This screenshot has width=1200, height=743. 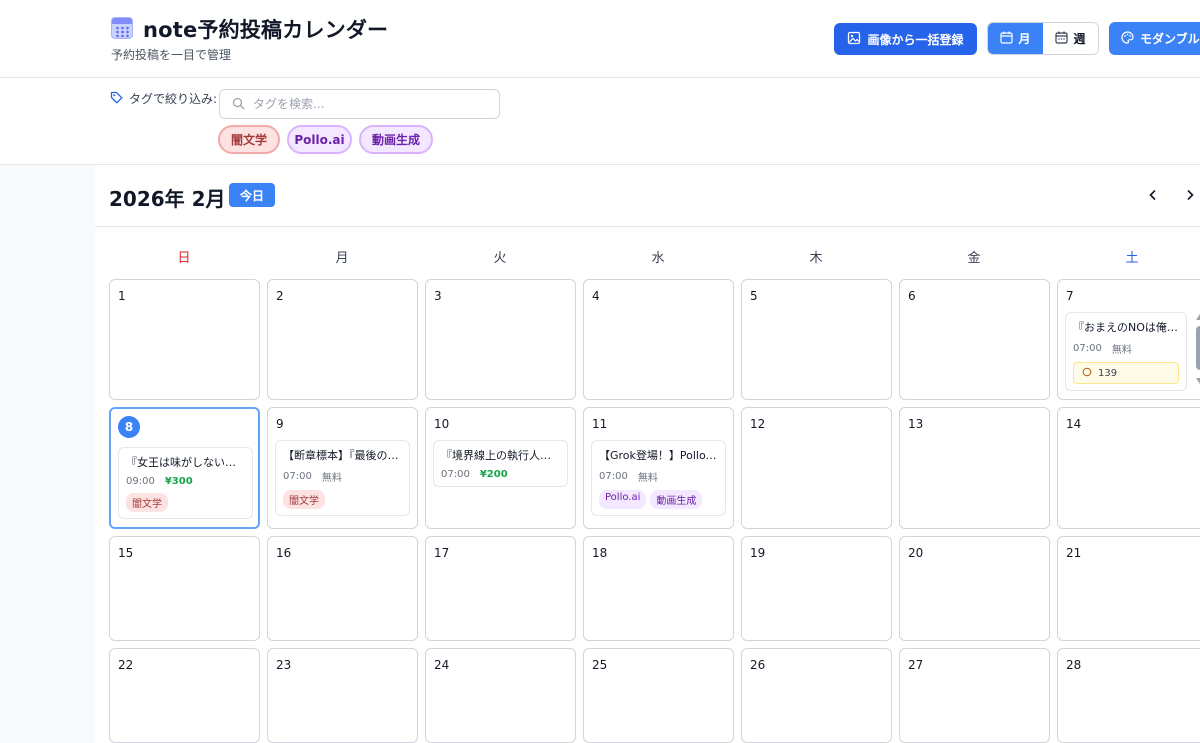 I want to click on theme-button: モダンブルー, so click(x=1154, y=38).